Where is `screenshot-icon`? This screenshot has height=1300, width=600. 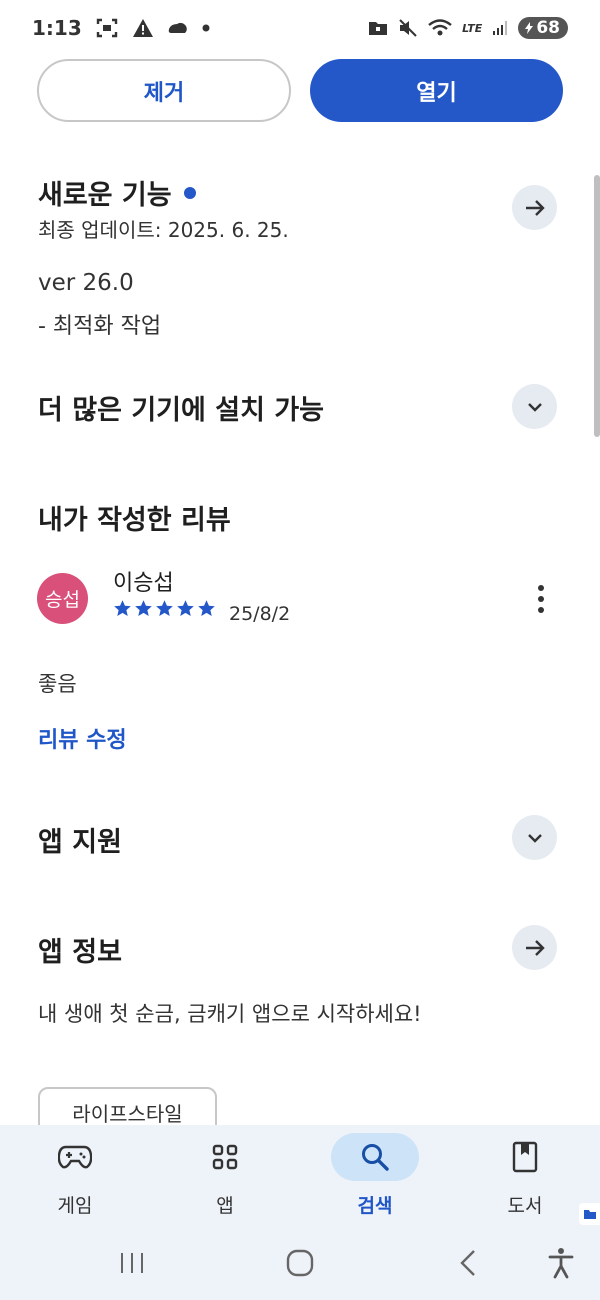 screenshot-icon is located at coordinates (107, 28).